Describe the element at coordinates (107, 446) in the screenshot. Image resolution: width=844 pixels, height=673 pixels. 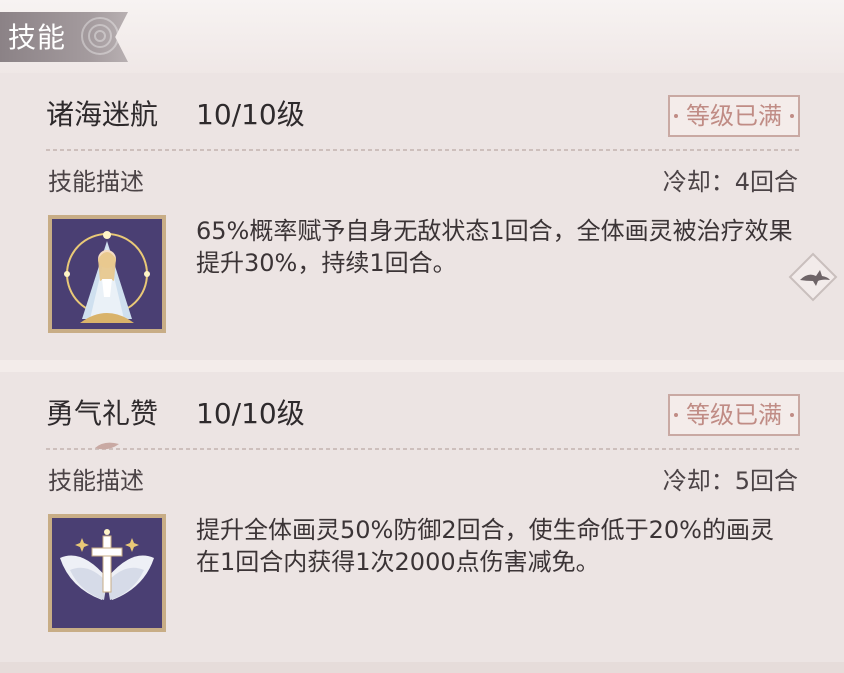
I see `petal-decoration-icon` at that location.